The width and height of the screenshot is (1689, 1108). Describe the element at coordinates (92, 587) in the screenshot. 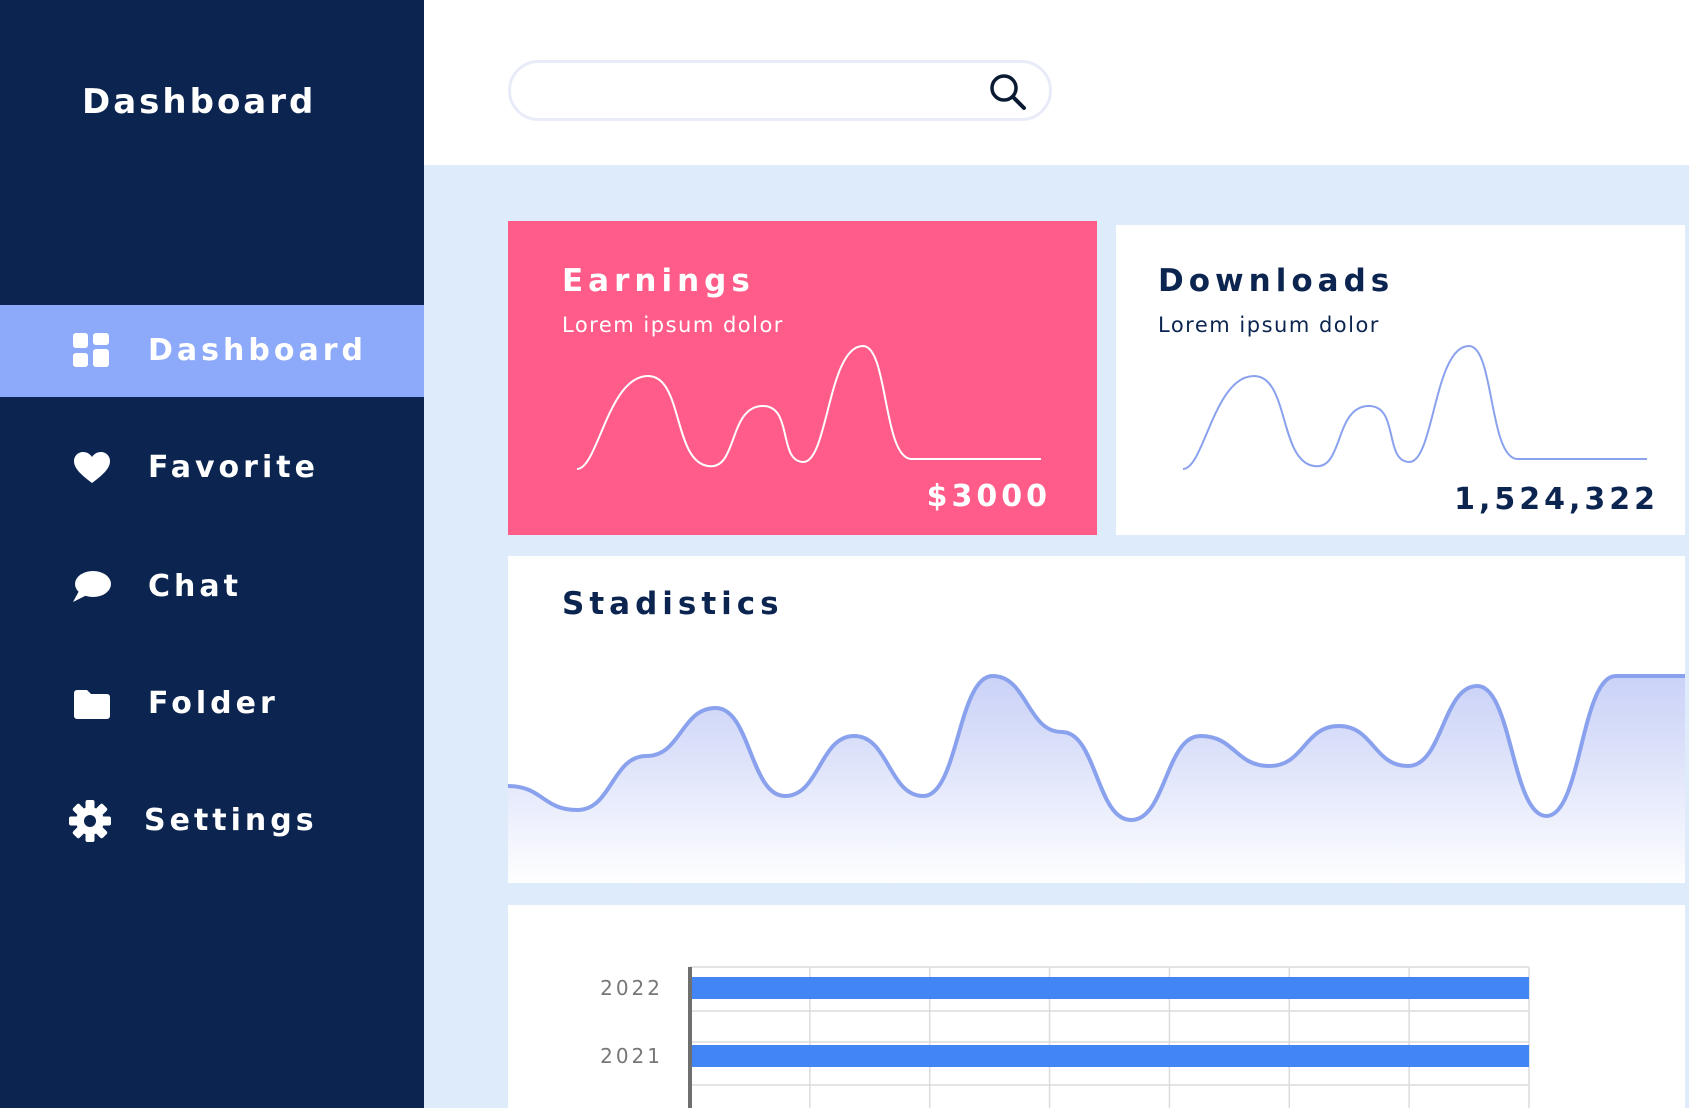

I see `chat-bubble-icon` at that location.